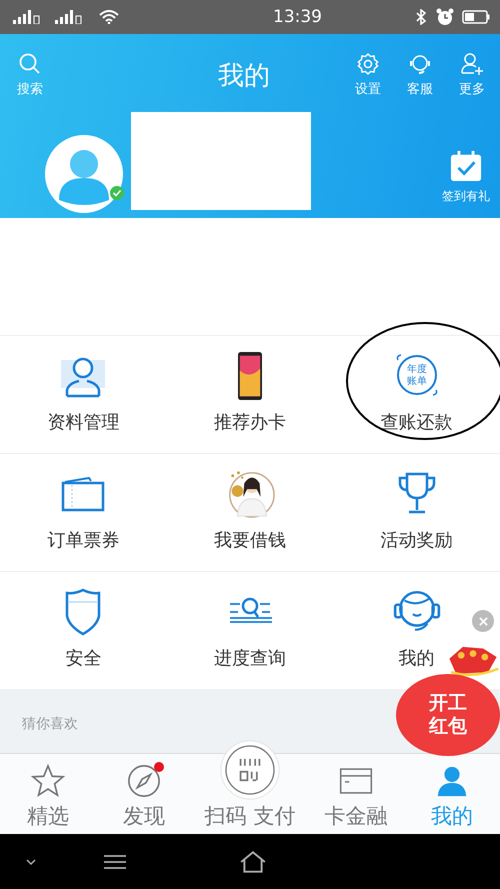  I want to click on menu-item: 订单票券, so click(83, 511).